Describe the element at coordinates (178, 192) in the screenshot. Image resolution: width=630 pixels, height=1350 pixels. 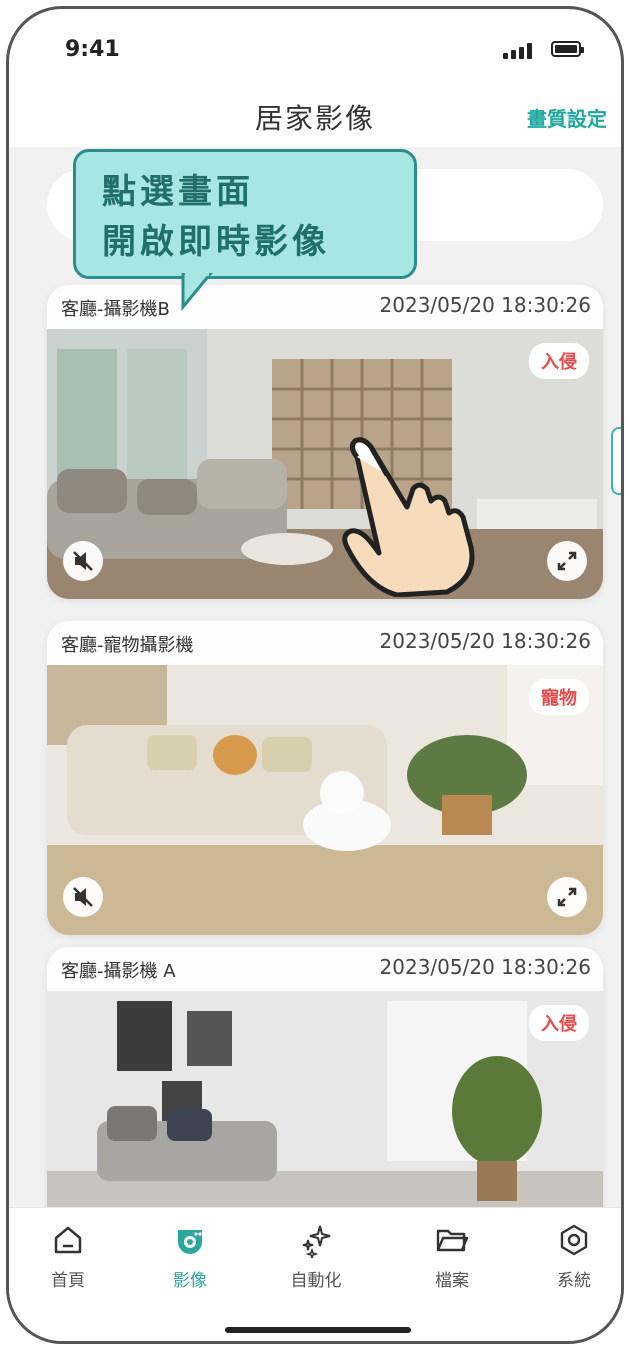
I see `tooltip-line-1: 點選畫面` at that location.